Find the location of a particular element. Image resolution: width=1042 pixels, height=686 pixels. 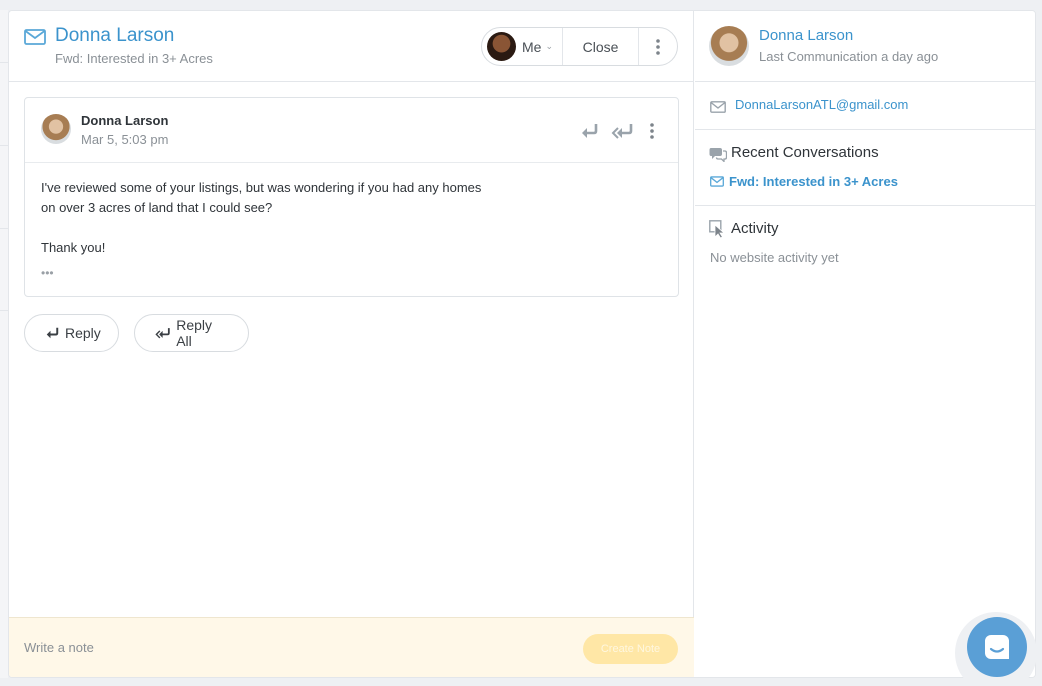

chevron-down-icon: ⌄ is located at coordinates (549, 46).